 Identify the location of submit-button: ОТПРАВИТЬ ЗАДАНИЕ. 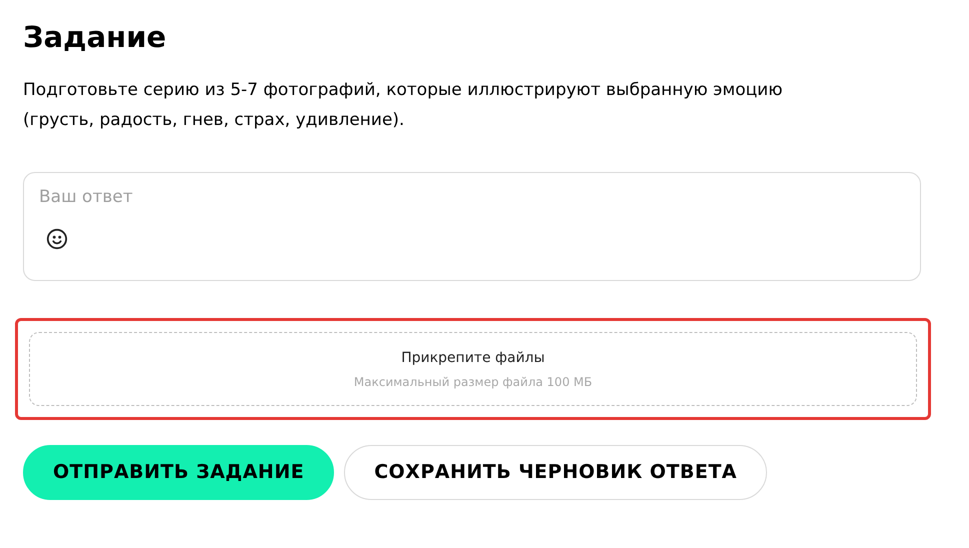
(178, 472).